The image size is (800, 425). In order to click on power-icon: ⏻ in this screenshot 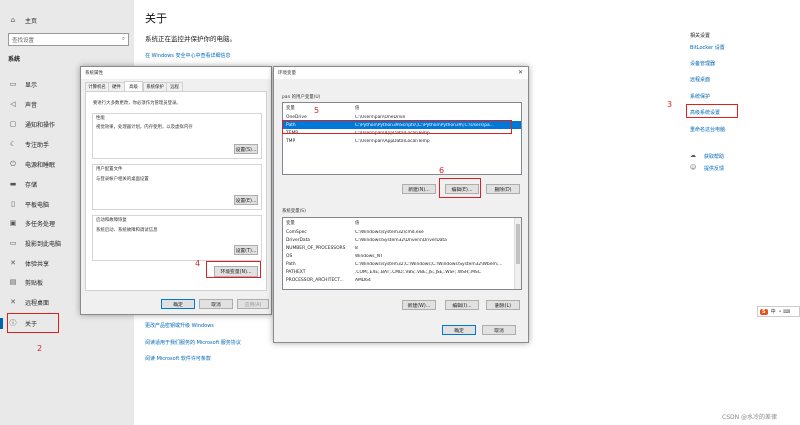, I will do `click(13, 163)`.